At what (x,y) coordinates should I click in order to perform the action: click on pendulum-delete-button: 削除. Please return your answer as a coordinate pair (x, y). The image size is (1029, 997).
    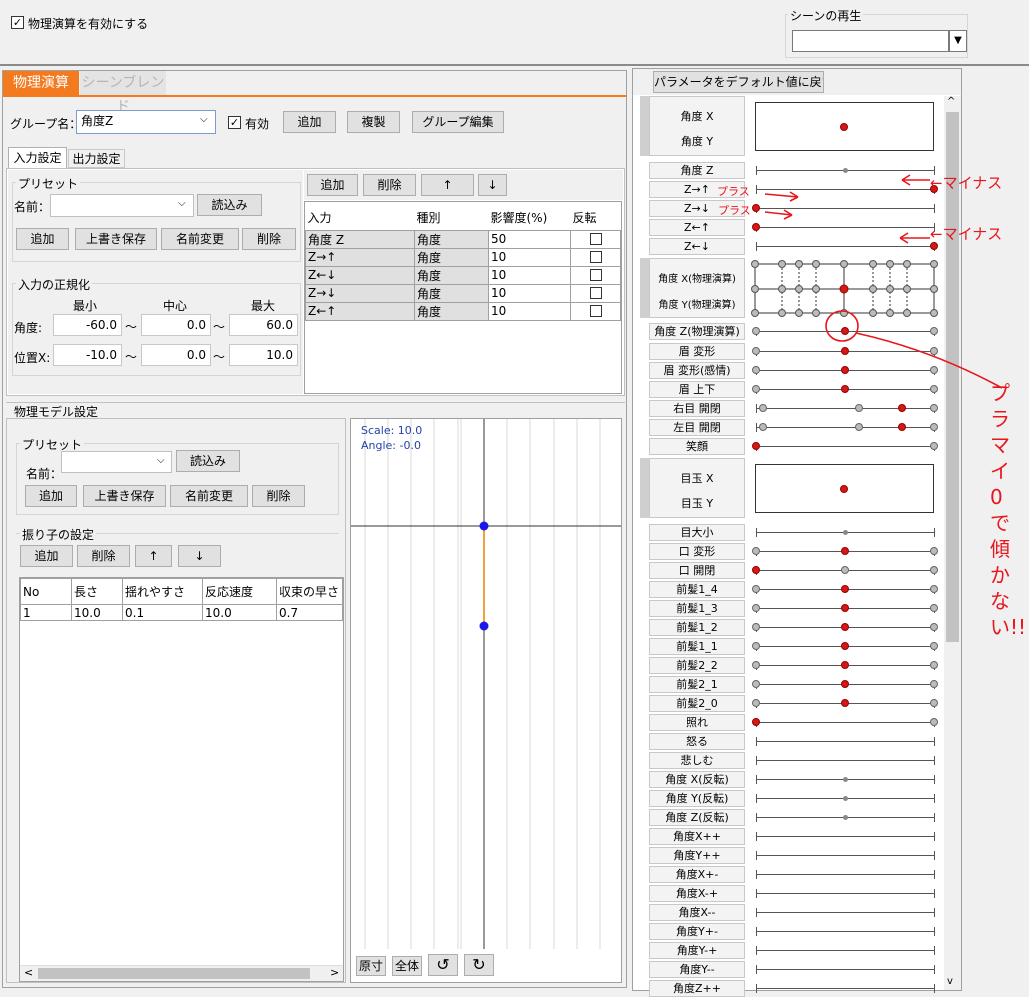
    Looking at the image, I should click on (103, 556).